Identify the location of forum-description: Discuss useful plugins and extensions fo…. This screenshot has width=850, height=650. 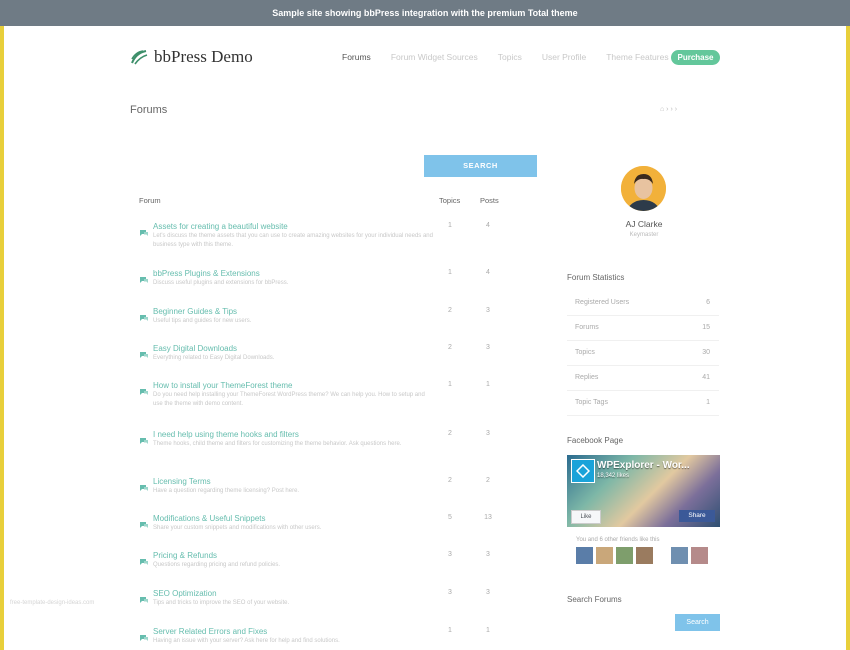
(221, 283).